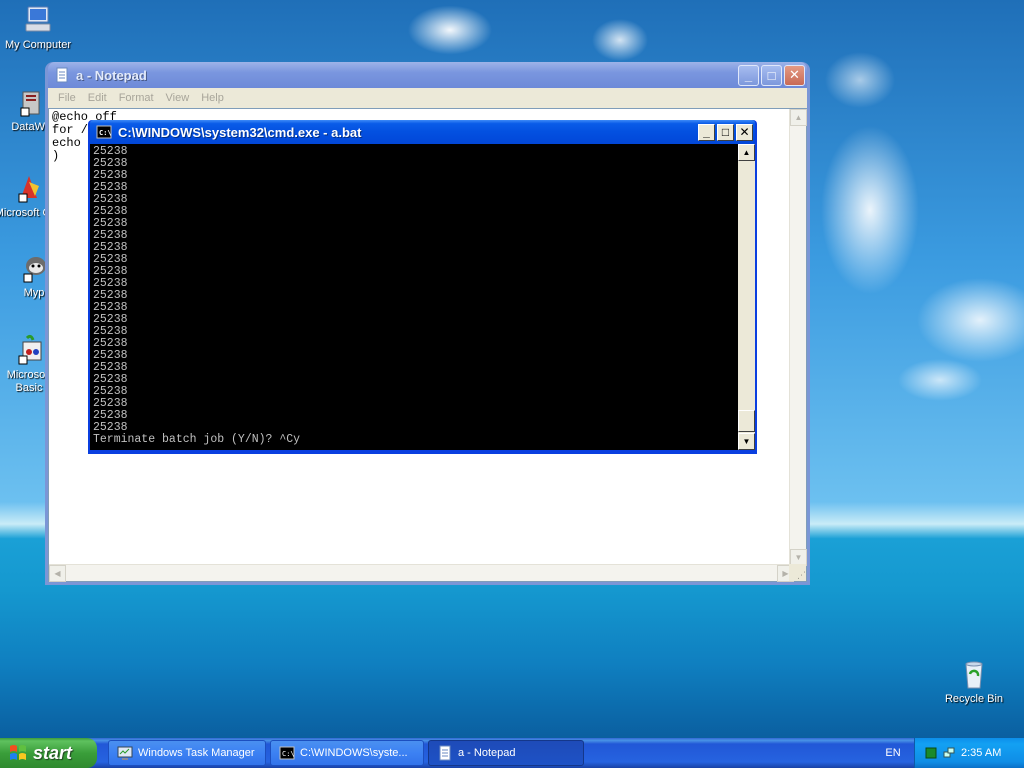  What do you see at coordinates (893, 753) in the screenshot?
I see `language-indicator: EN` at bounding box center [893, 753].